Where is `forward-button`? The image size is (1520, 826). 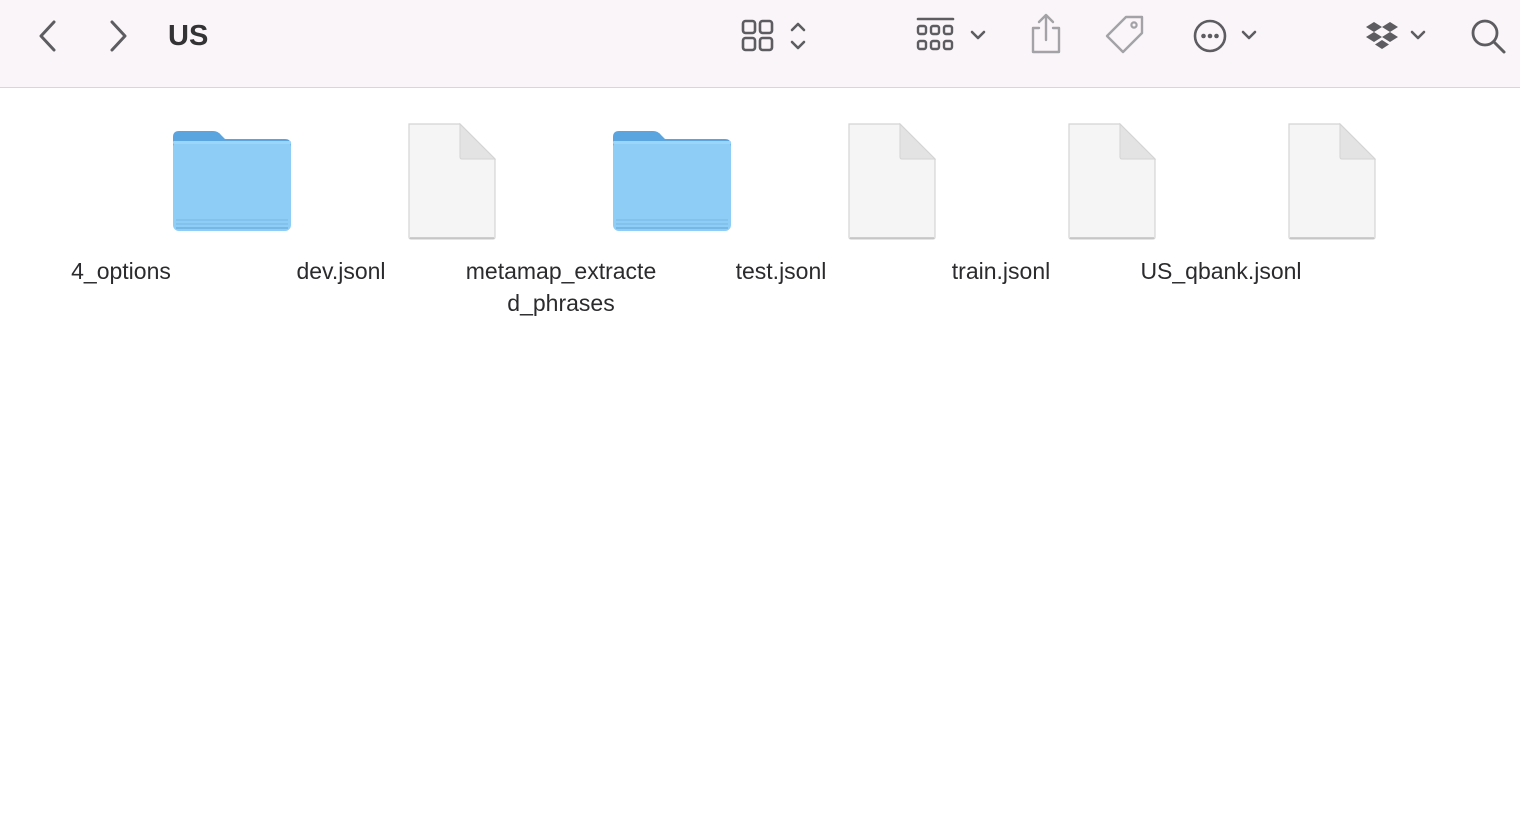 forward-button is located at coordinates (118, 36).